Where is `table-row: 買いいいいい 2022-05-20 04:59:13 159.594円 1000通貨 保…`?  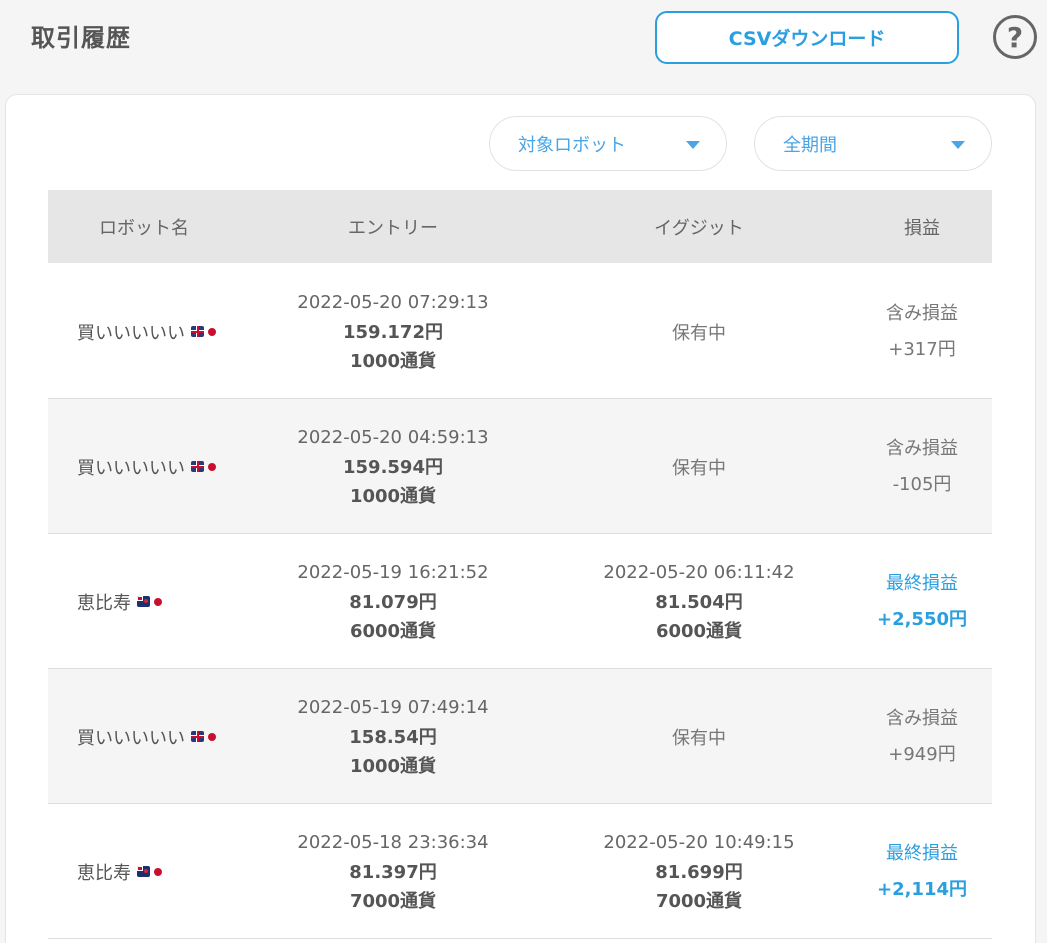 table-row: 買いいいいい 2022-05-20 04:59:13 159.594円 1000通貨 保… is located at coordinates (520, 466).